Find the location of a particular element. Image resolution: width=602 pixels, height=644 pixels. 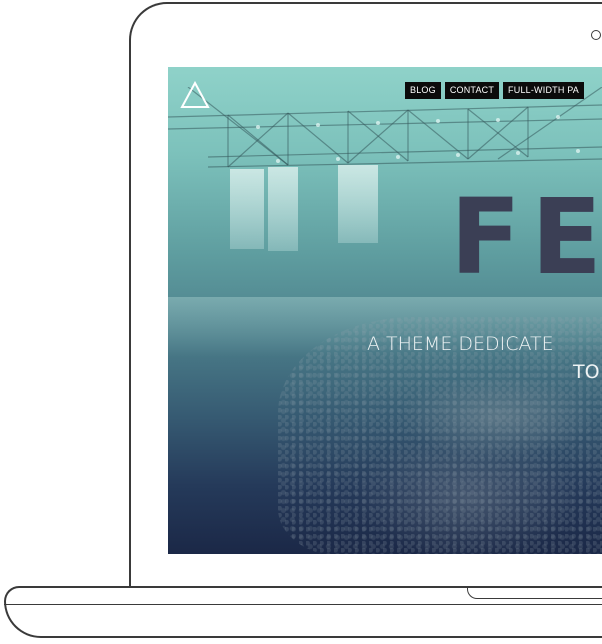

hero-title: FE is located at coordinates (526, 237).